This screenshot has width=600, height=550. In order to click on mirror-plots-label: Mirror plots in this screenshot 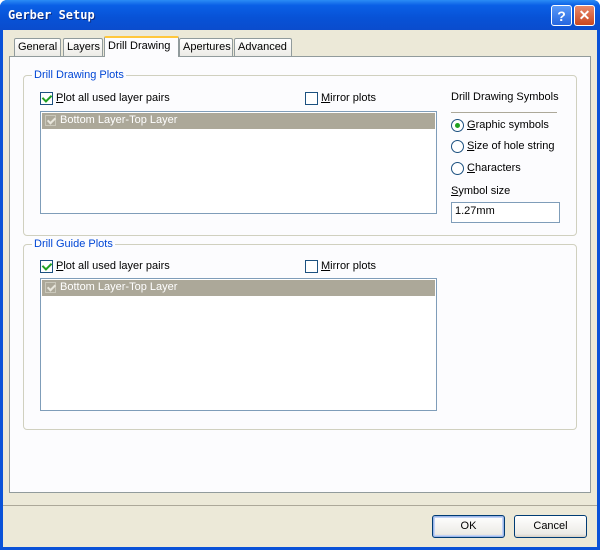, I will do `click(348, 98)`.